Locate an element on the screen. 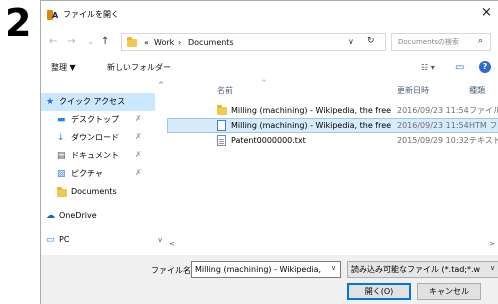 Image resolution: width=498 pixels, height=304 pixels. computer-icon: ▭ is located at coordinates (50, 240).